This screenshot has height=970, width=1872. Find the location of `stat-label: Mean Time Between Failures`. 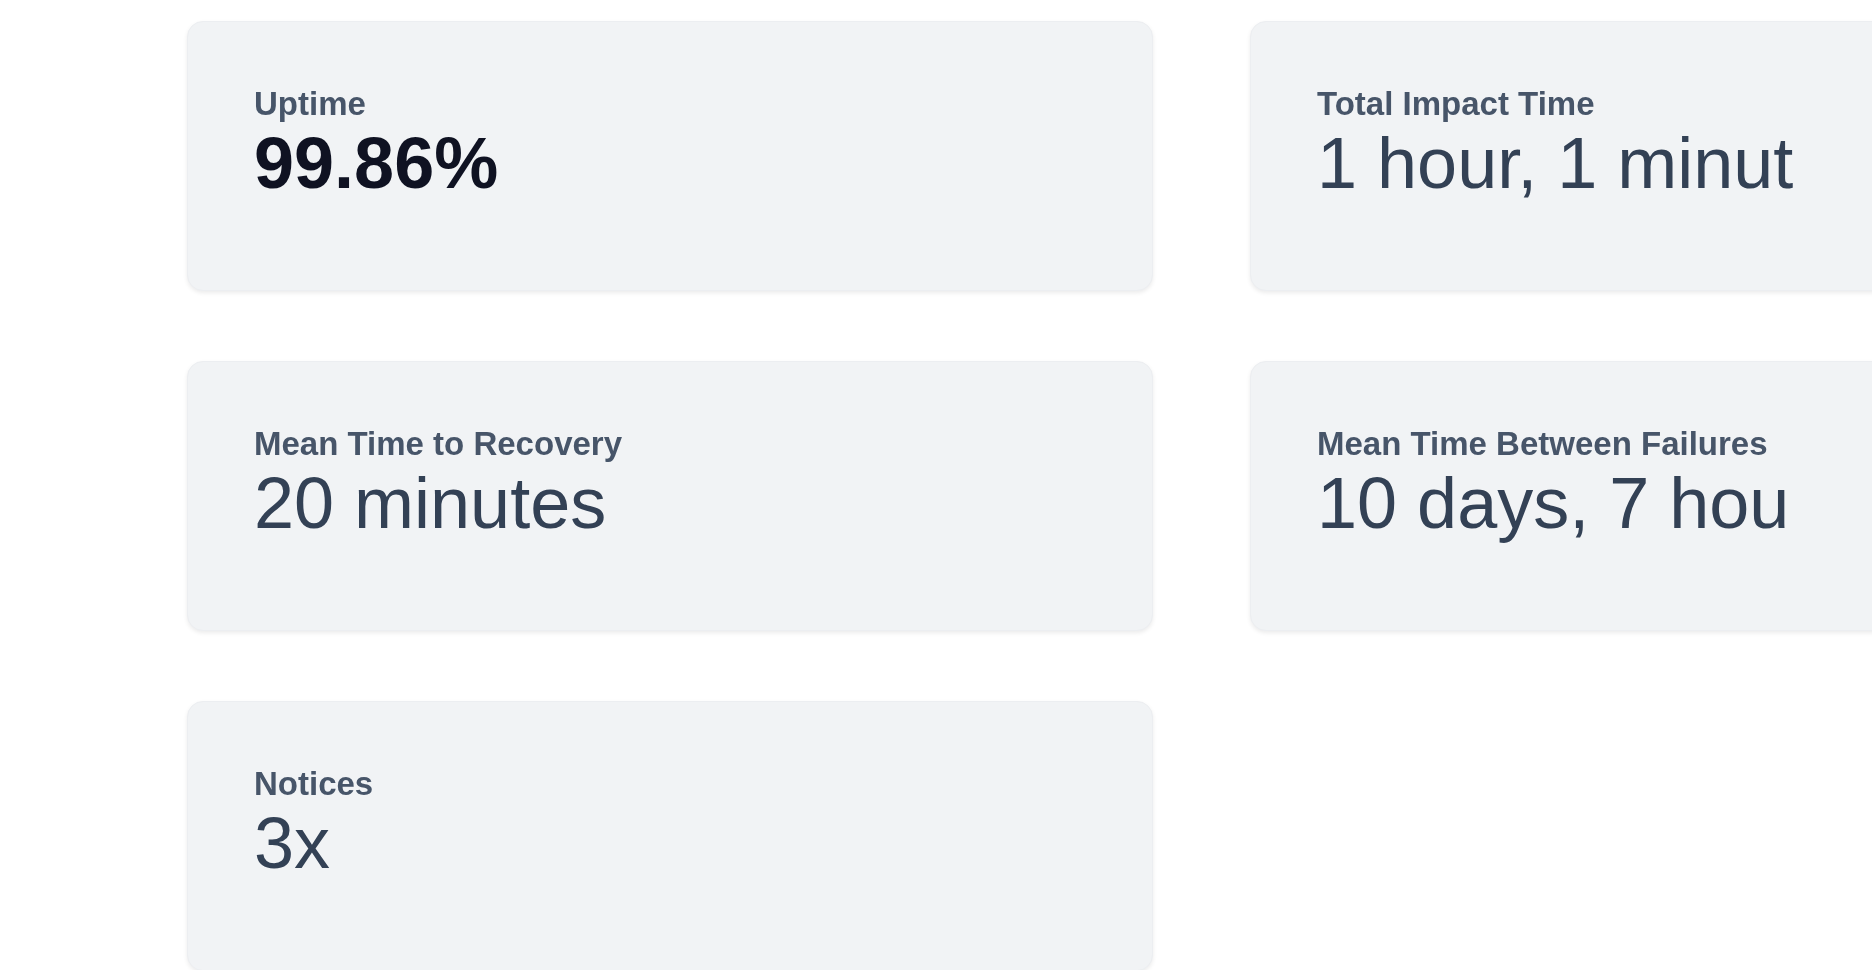

stat-label: Mean Time Between Failures is located at coordinates (1542, 444).